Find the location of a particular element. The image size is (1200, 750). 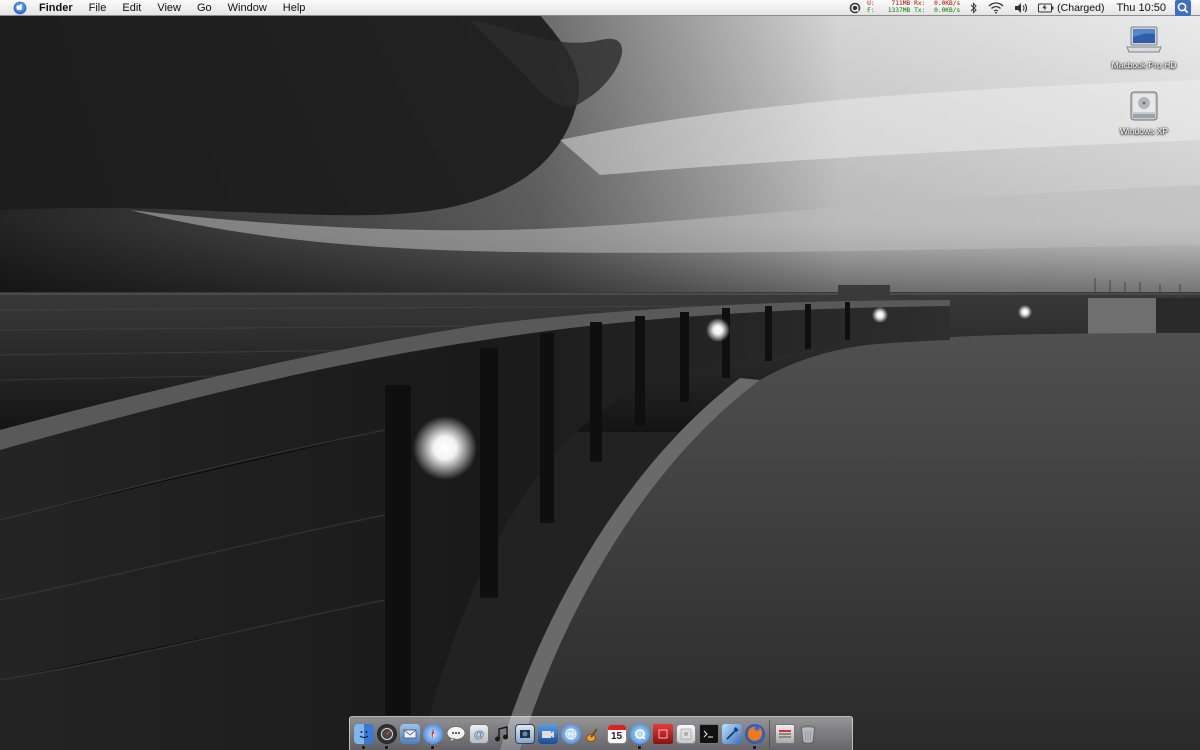

dock-dashboard is located at coordinates (386, 734).